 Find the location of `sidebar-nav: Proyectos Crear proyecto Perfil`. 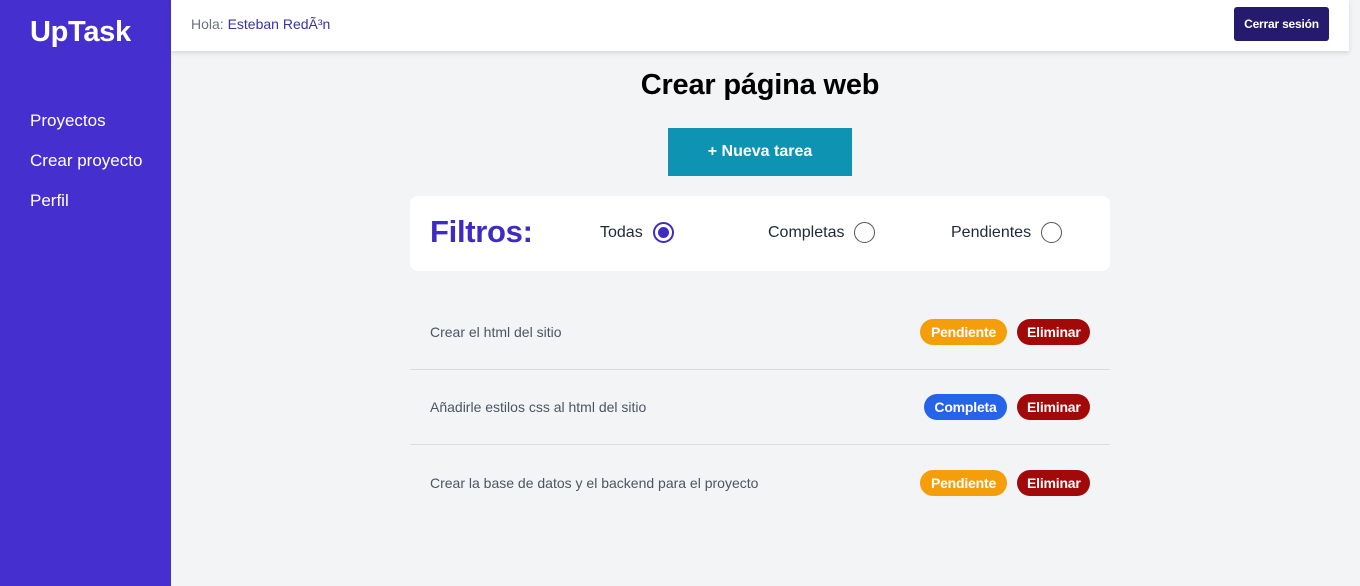

sidebar-nav: Proyectos Crear proyecto Perfil is located at coordinates (86, 170).